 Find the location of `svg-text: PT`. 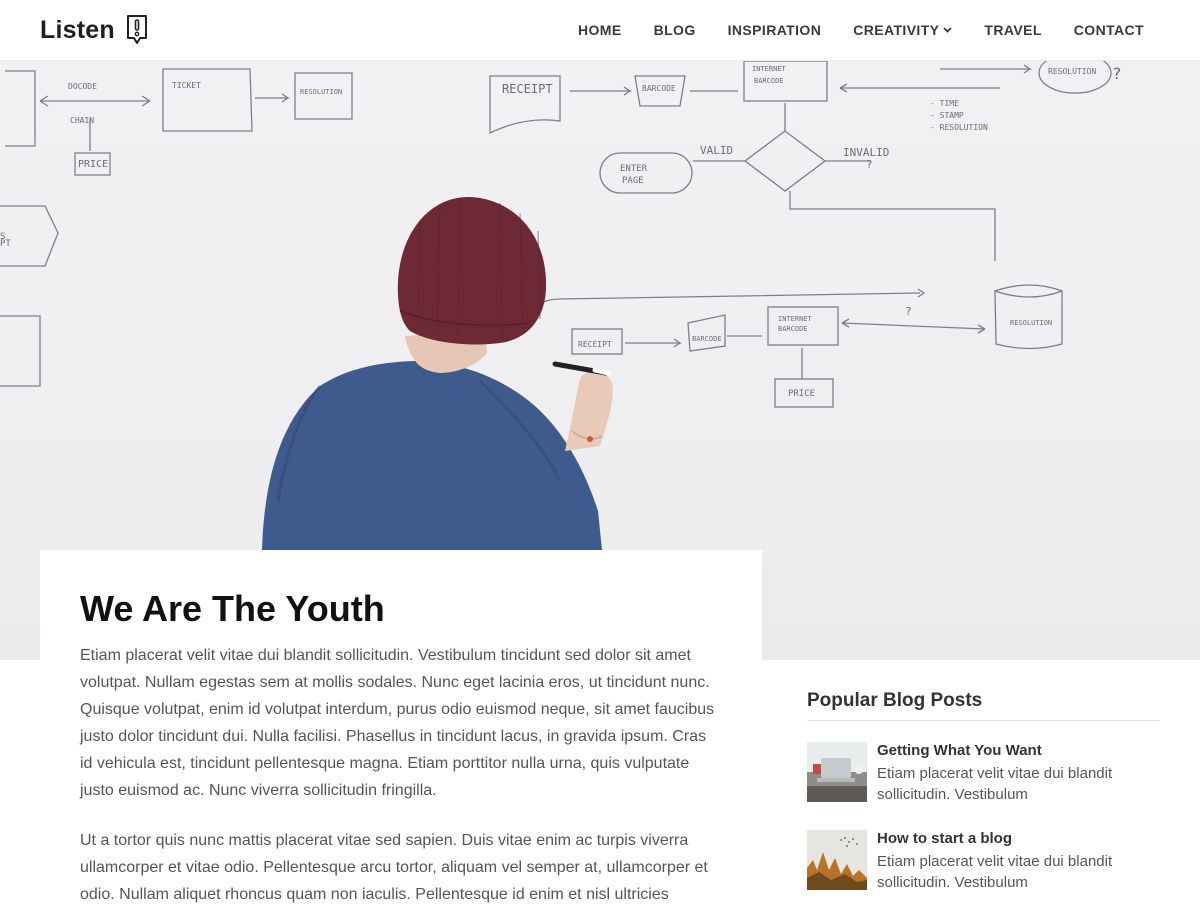

svg-text: PT is located at coordinates (5, 244).